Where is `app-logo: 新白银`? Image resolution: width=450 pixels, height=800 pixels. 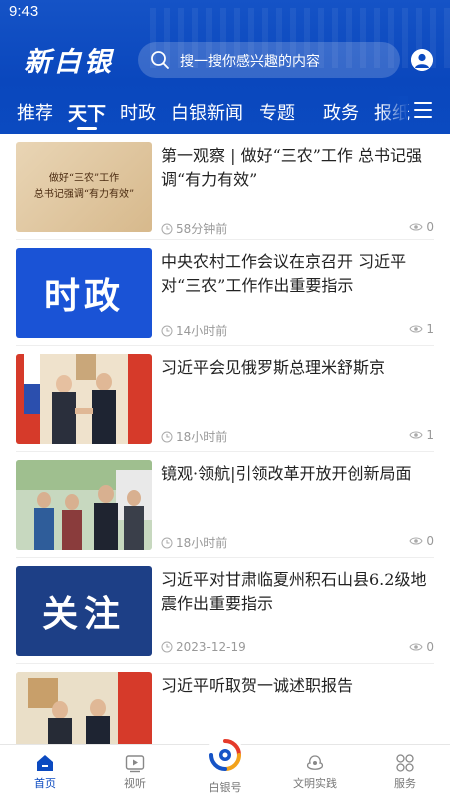
app-logo: 新白银 is located at coordinates (69, 62).